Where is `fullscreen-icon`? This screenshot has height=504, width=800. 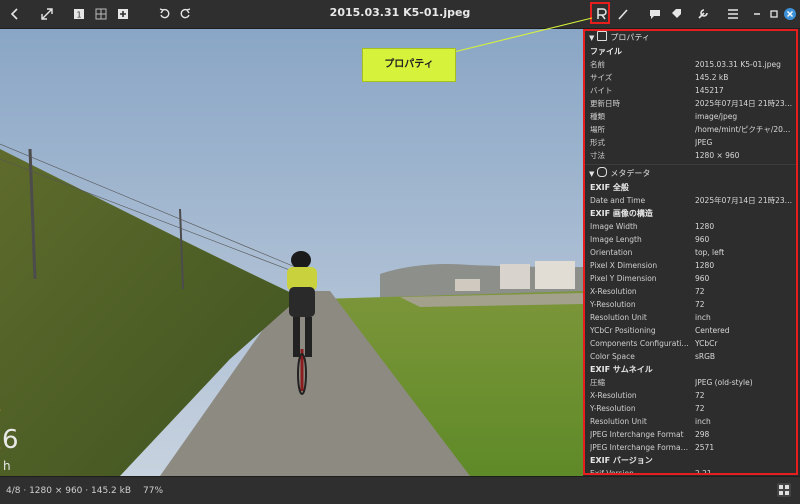 fullscreen-icon is located at coordinates (47, 14).